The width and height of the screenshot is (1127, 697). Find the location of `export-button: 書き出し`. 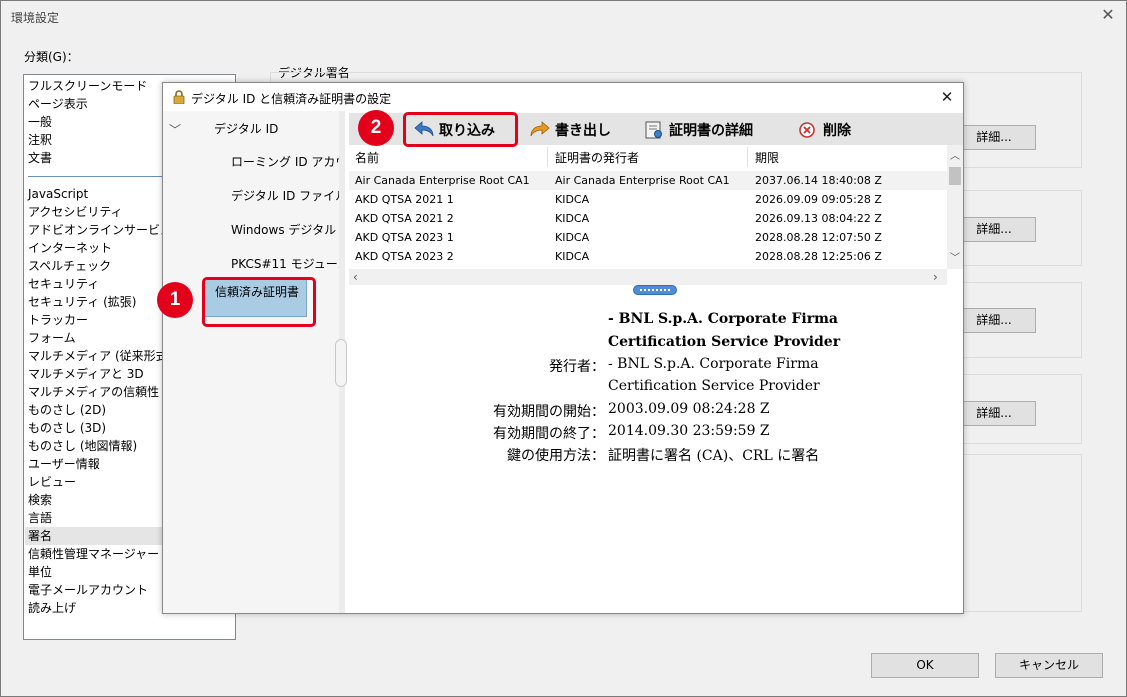

export-button: 書き出し is located at coordinates (570, 130).